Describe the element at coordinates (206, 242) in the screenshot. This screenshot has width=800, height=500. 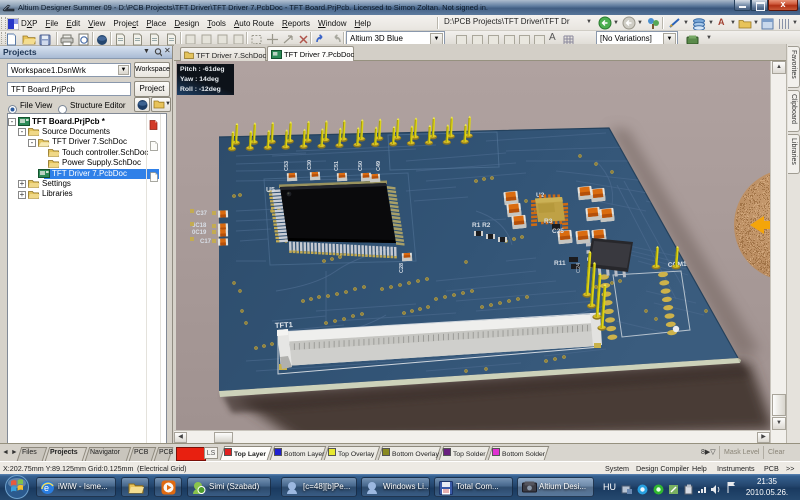
I see `svg-text: C17` at that location.